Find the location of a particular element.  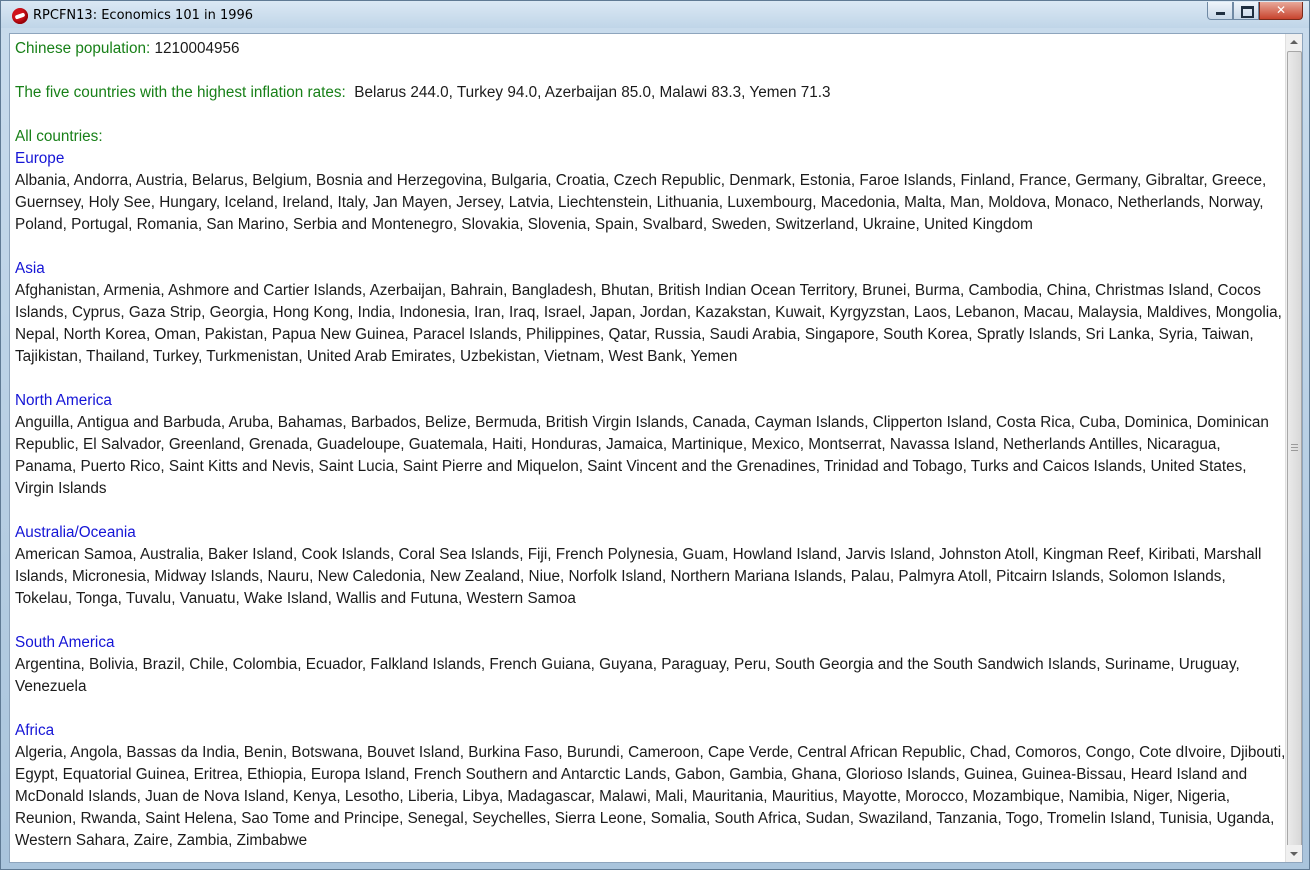

close-button: ✕ is located at coordinates (1281, 11).